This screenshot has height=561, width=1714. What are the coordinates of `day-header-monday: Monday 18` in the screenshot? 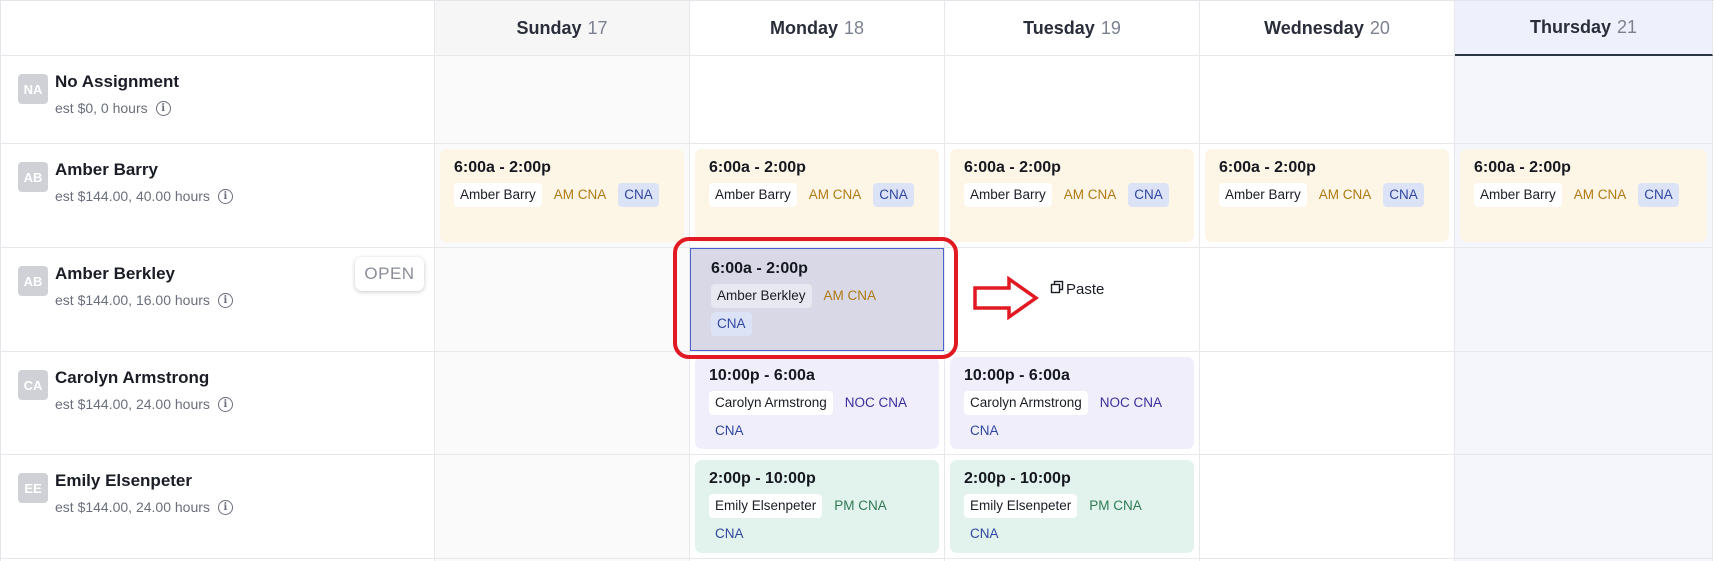 It's located at (817, 28).